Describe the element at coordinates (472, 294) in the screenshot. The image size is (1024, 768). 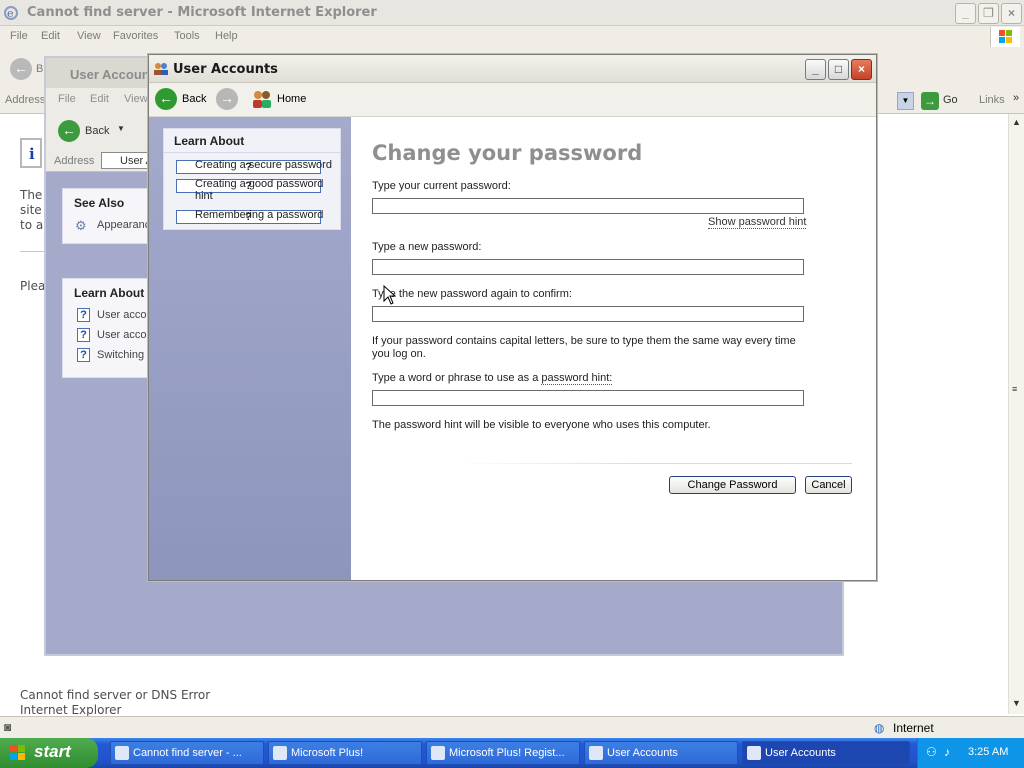
I see `confirm-password-label: Type the new password again to confirm:` at that location.